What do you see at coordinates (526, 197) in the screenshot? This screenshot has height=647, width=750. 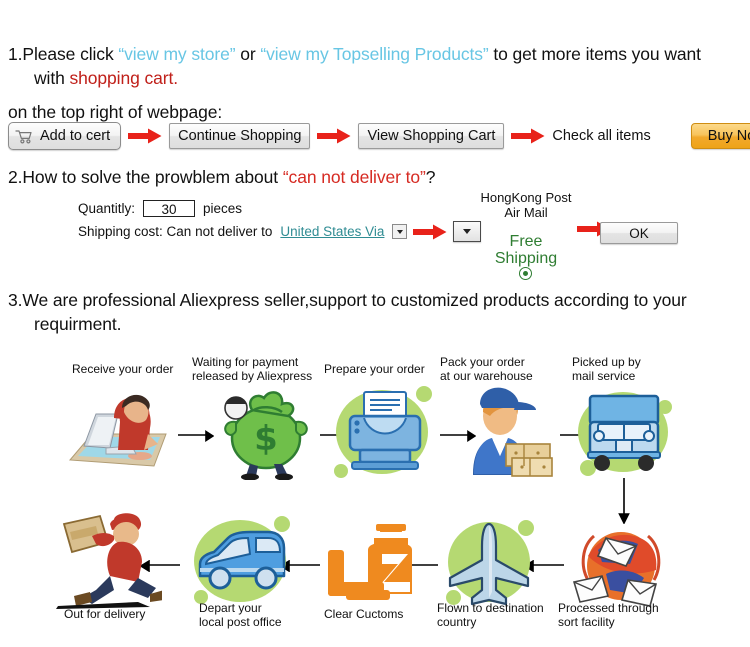 I see `shipping-method-line-1: HongKong Post` at bounding box center [526, 197].